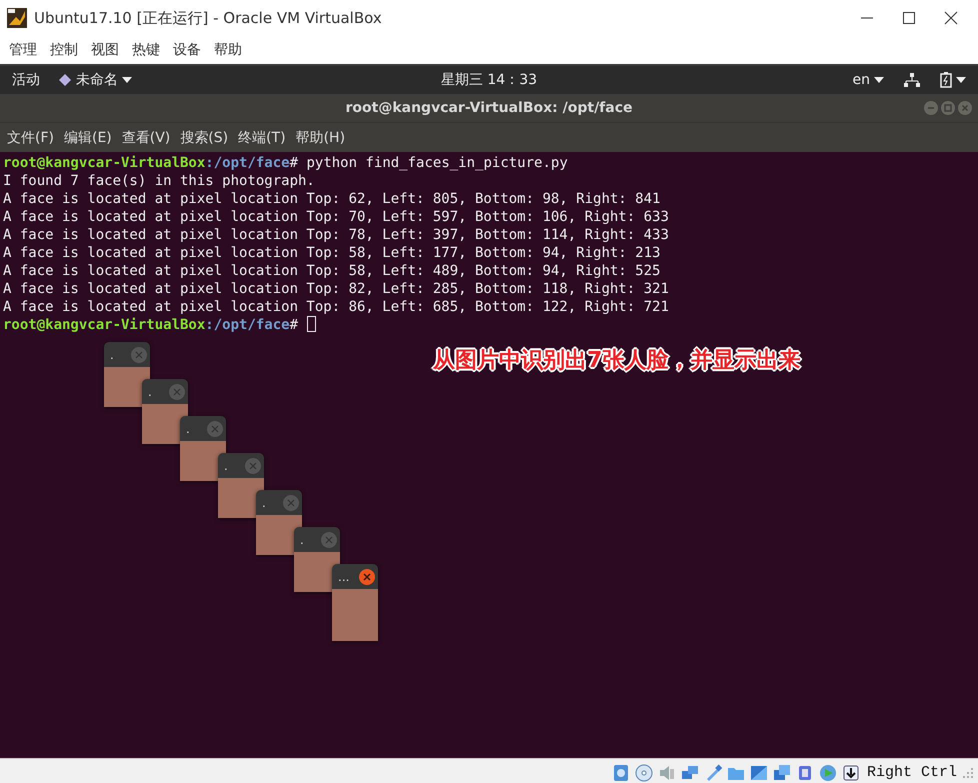  Describe the element at coordinates (912, 80) in the screenshot. I see `network-icon` at that location.